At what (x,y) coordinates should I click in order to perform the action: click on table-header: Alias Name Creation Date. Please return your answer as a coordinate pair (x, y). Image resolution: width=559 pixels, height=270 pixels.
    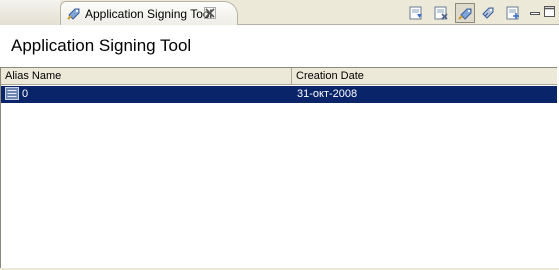
    Looking at the image, I should click on (279, 76).